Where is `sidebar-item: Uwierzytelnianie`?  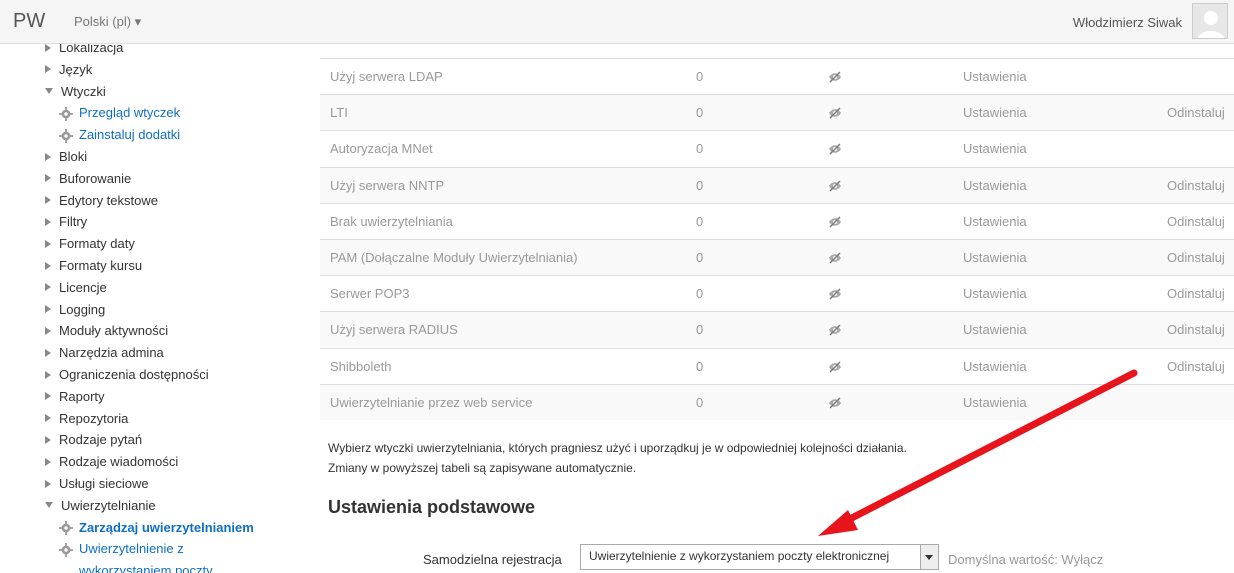 sidebar-item: Uwierzytelnianie is located at coordinates (100, 506).